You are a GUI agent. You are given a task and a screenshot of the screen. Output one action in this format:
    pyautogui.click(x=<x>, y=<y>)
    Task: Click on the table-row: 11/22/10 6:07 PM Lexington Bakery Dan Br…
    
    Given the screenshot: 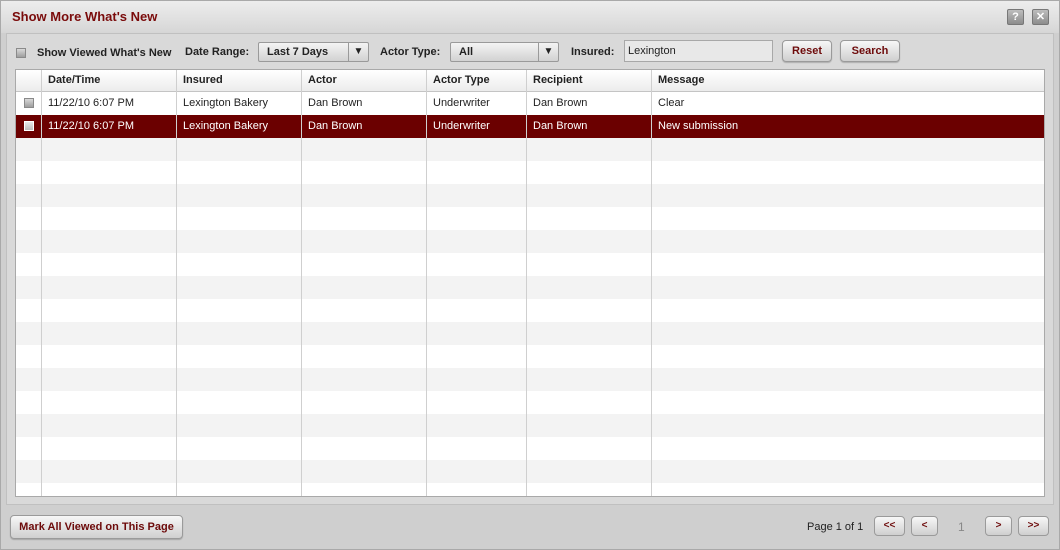 What is the action you would take?
    pyautogui.click(x=530, y=103)
    